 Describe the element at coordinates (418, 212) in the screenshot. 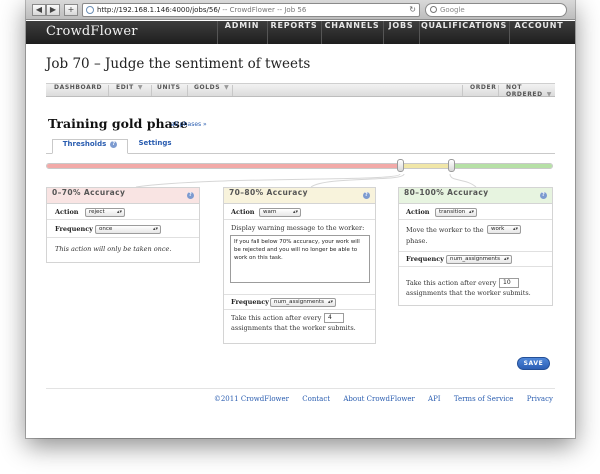

I see `action-label: Action` at that location.